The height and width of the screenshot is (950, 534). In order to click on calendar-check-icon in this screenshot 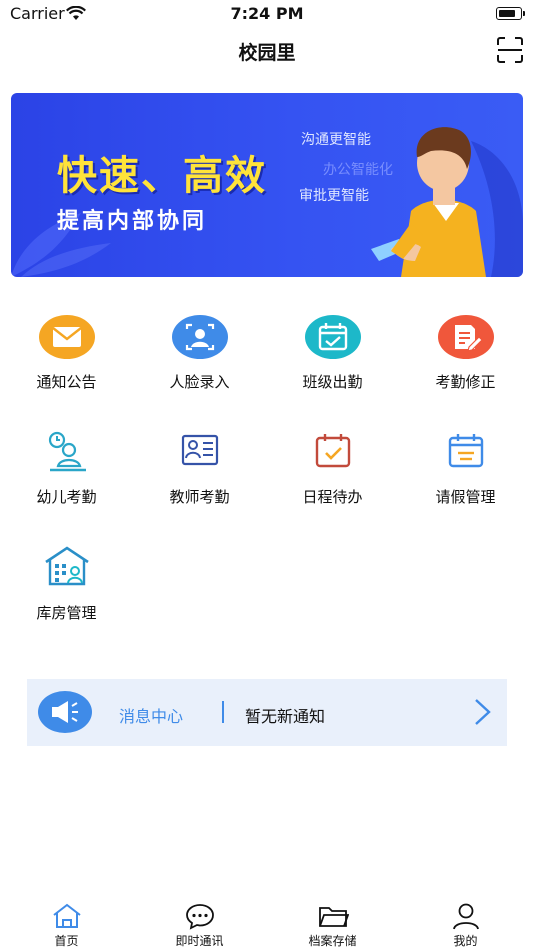, I will do `click(333, 337)`.